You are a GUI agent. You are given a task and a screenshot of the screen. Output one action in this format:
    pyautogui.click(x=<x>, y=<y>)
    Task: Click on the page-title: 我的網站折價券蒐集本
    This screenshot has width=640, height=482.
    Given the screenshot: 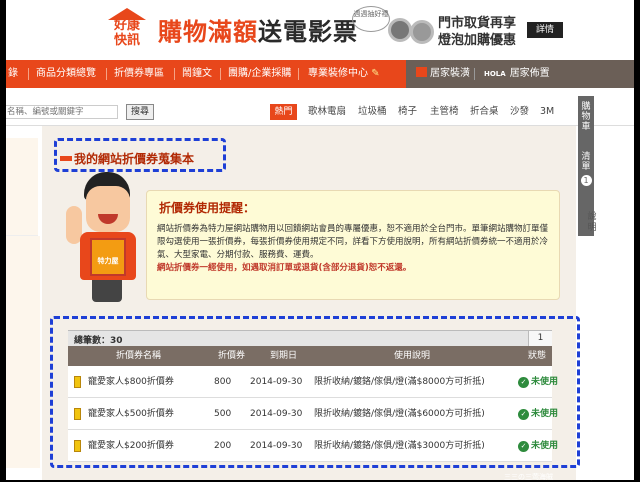 What is the action you would take?
    pyautogui.click(x=127, y=158)
    